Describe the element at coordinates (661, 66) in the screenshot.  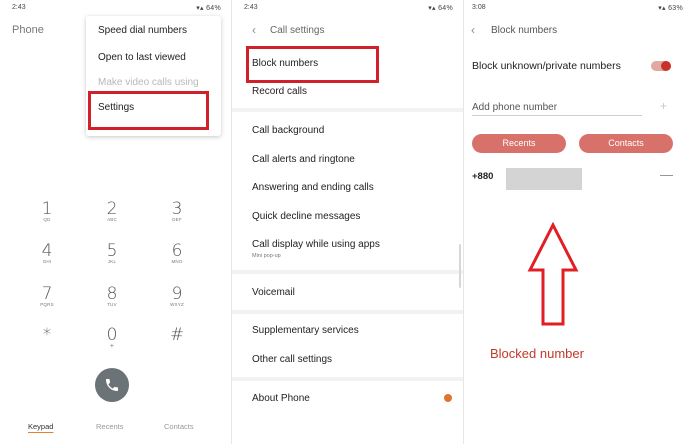
I see `block-unknown-toggle` at that location.